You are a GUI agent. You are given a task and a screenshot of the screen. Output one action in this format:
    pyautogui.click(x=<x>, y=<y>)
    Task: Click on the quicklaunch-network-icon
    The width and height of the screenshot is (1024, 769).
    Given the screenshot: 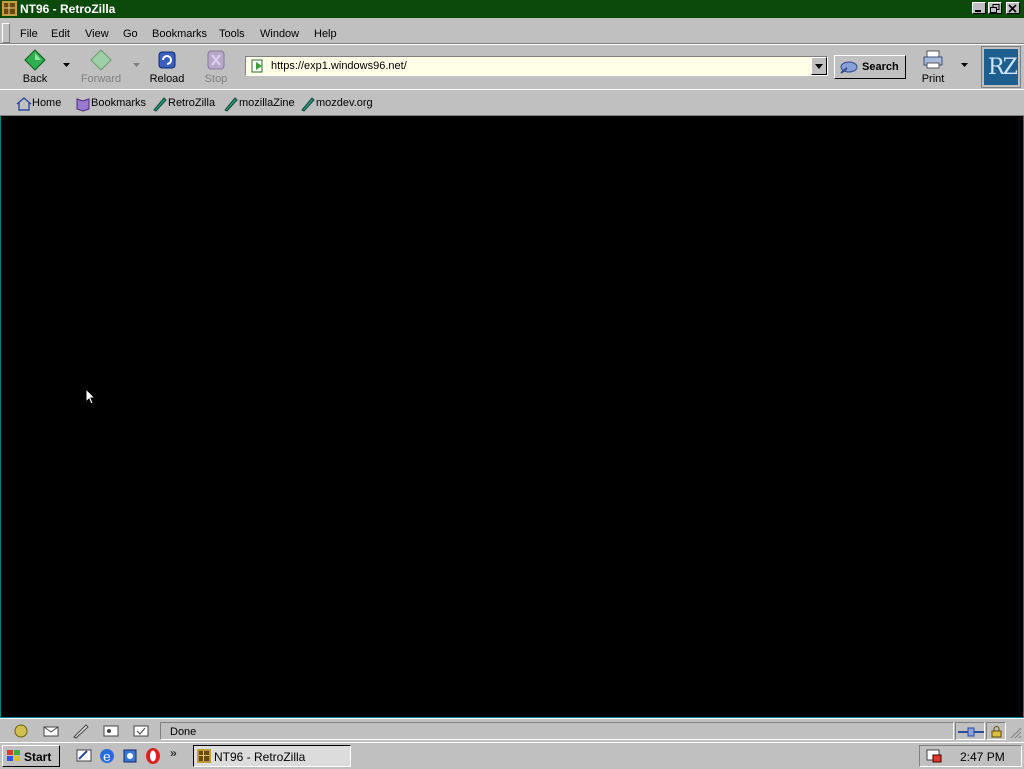 What is the action you would take?
    pyautogui.click(x=130, y=756)
    